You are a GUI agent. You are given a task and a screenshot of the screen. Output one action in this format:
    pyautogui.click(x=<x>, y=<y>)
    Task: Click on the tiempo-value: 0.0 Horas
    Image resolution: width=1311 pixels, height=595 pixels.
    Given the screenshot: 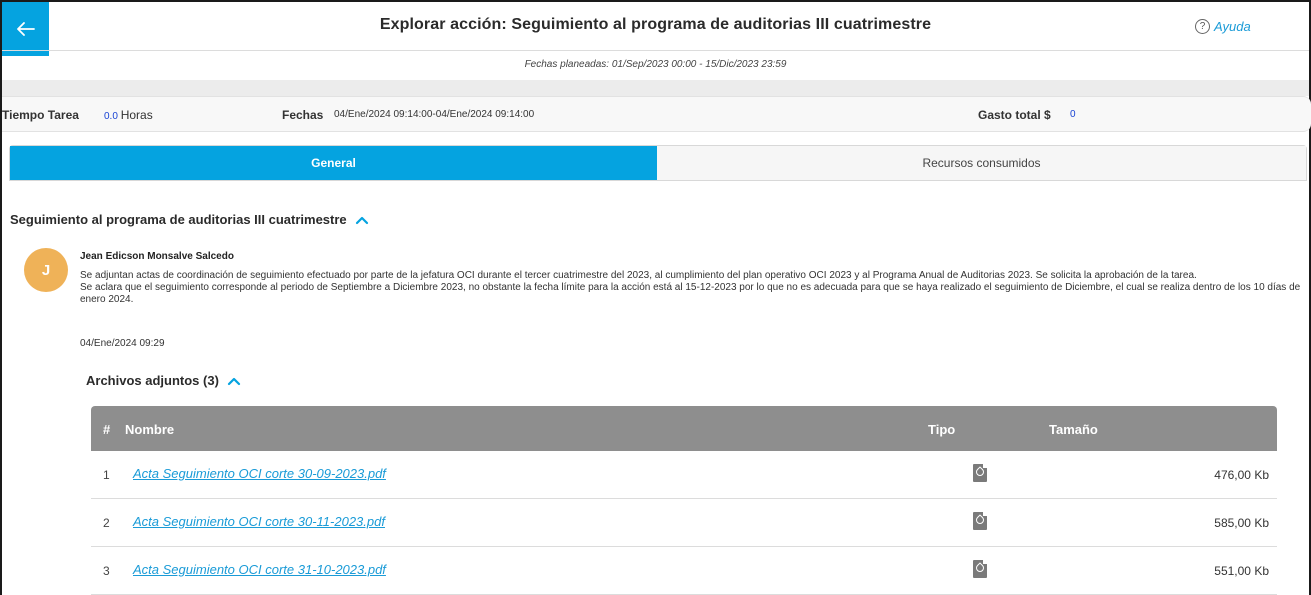 What is the action you would take?
    pyautogui.click(x=128, y=115)
    